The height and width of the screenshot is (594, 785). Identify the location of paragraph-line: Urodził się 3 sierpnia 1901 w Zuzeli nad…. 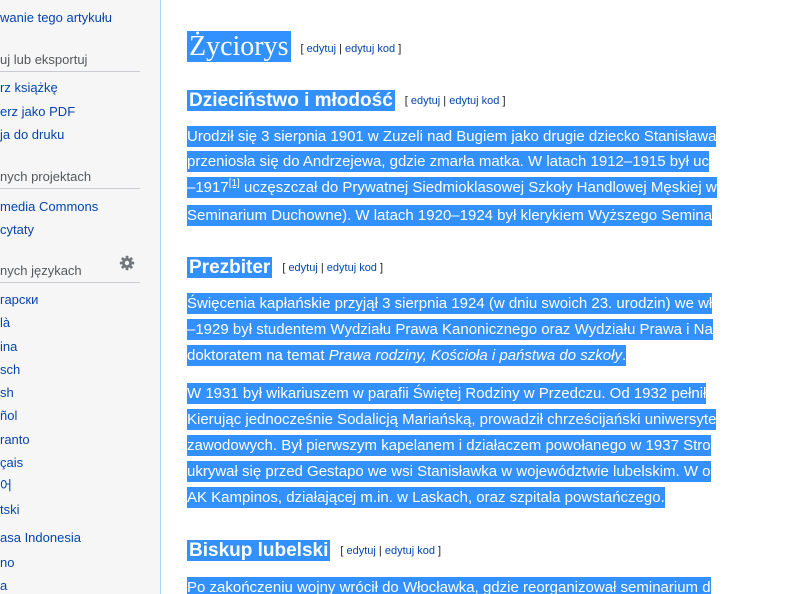
(452, 136).